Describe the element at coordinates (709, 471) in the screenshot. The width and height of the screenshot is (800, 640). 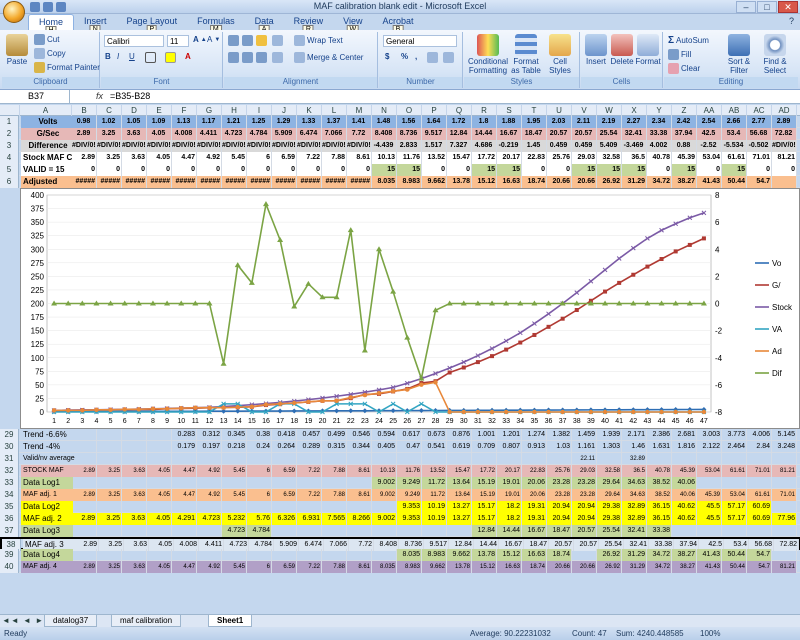
I see `cell: 53.04` at that location.